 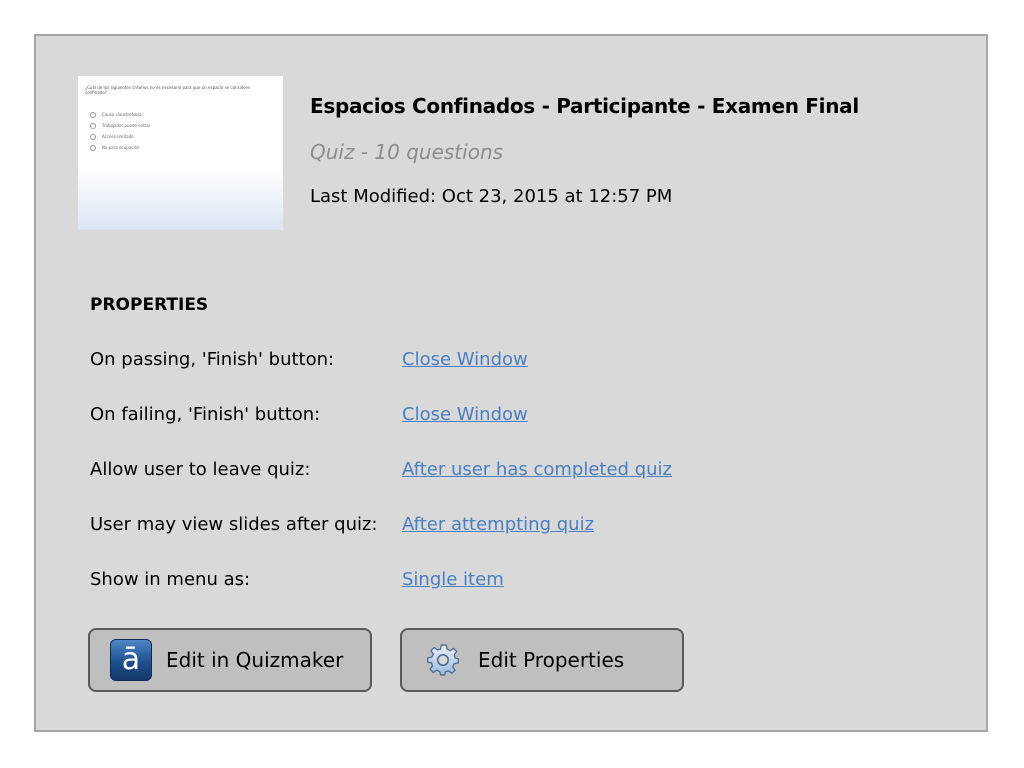 I want to click on edit-properties-button: Edit Properties, so click(x=542, y=660).